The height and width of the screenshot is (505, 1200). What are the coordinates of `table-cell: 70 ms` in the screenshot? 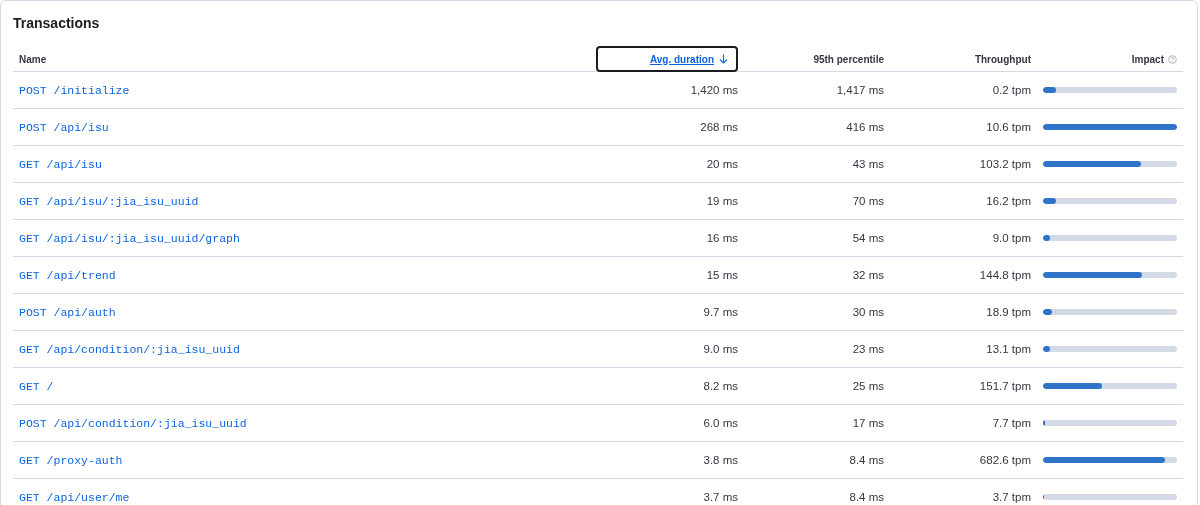 It's located at (868, 201).